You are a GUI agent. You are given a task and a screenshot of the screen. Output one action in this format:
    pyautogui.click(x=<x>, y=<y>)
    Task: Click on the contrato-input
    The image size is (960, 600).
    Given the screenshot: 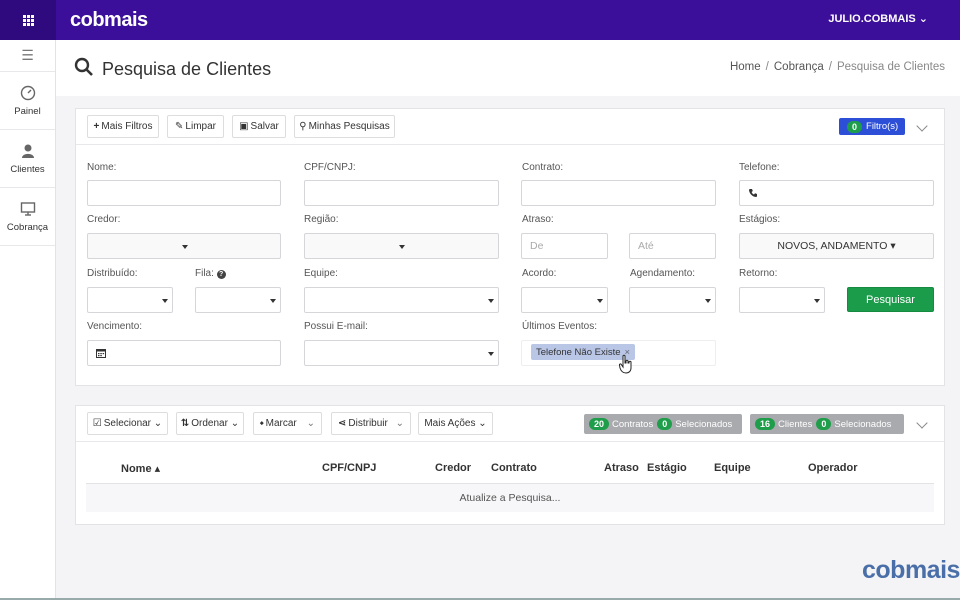 What is the action you would take?
    pyautogui.click(x=618, y=193)
    